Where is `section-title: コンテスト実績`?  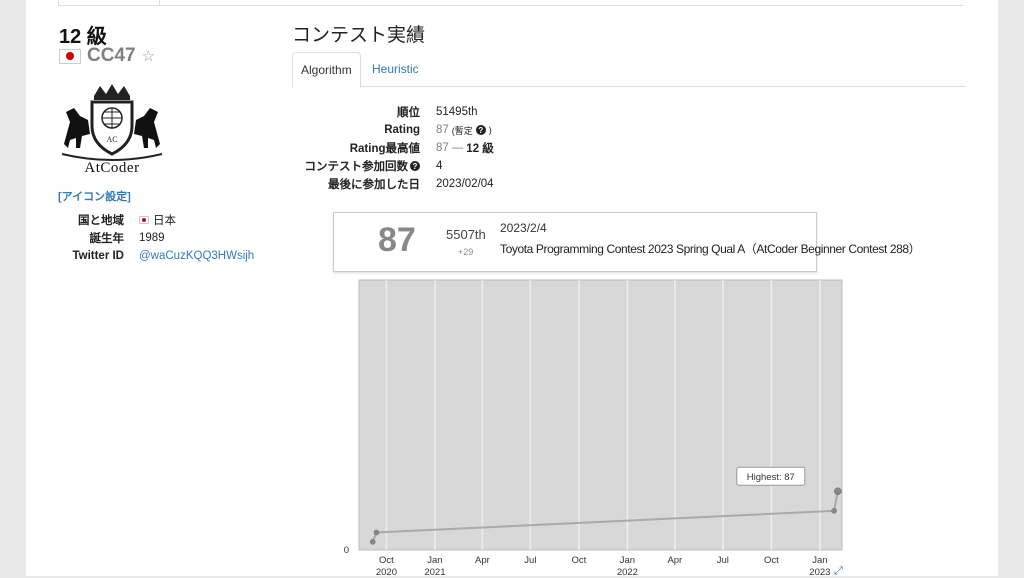
section-title: コンテスト実績 is located at coordinates (359, 35).